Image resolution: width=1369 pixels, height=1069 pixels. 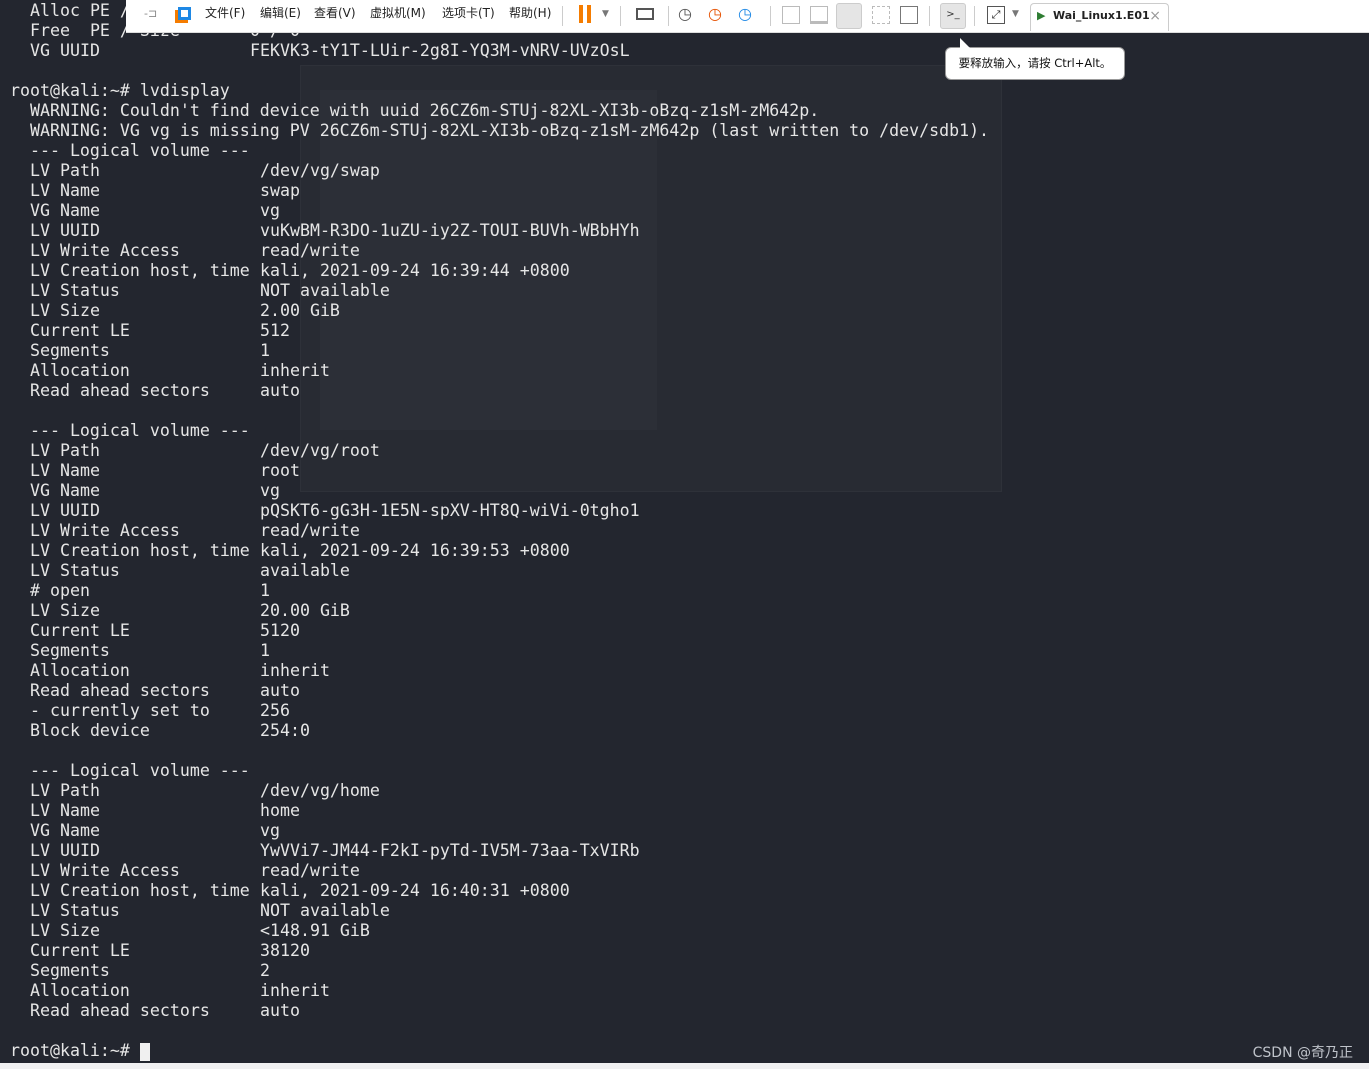 I want to click on unity-icon, so click(x=881, y=15).